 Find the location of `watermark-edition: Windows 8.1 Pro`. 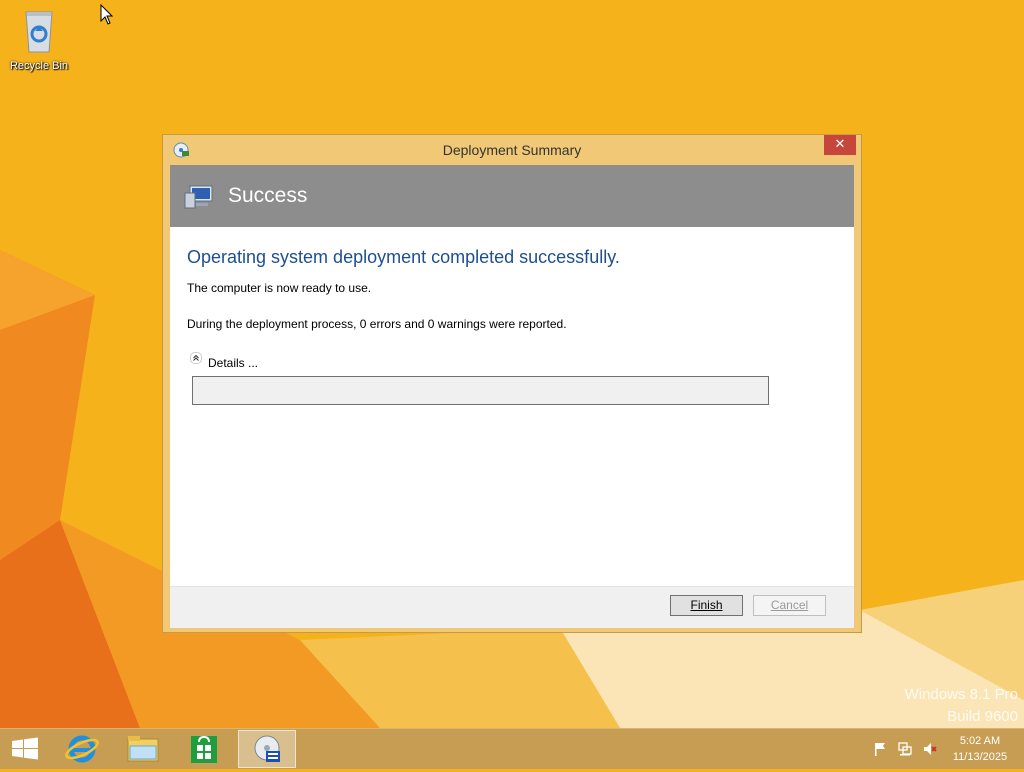

watermark-edition: Windows 8.1 Pro is located at coordinates (961, 694).